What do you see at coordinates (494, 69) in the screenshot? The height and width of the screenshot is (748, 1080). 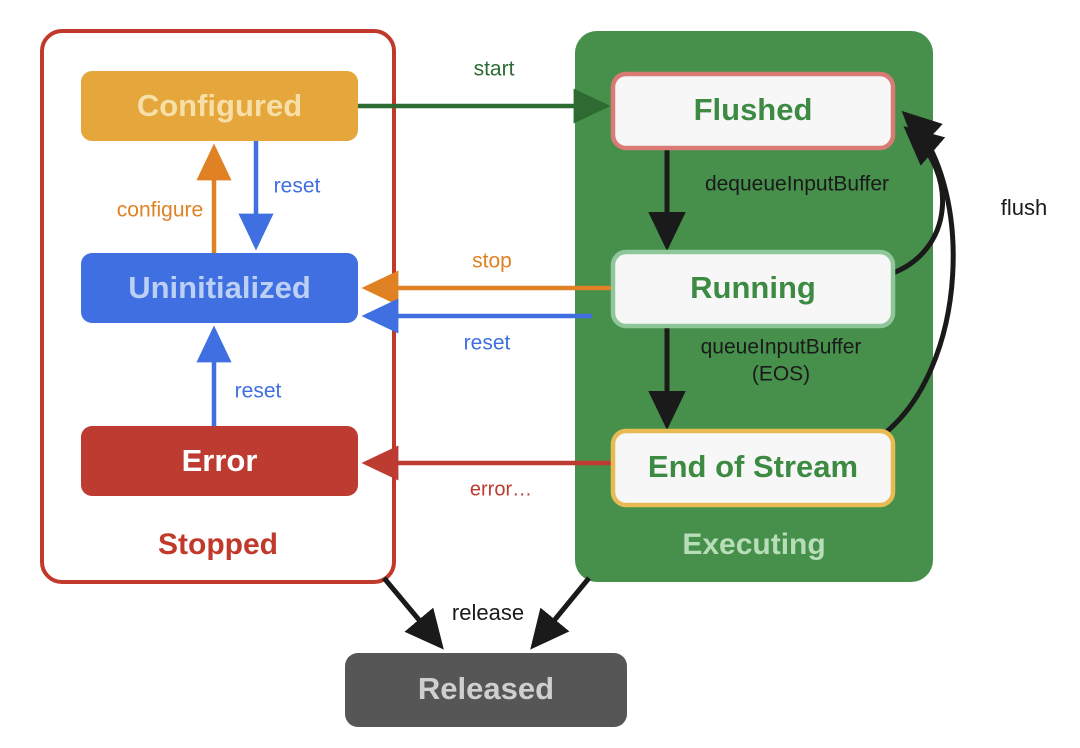 I see `edge-label-start: start` at bounding box center [494, 69].